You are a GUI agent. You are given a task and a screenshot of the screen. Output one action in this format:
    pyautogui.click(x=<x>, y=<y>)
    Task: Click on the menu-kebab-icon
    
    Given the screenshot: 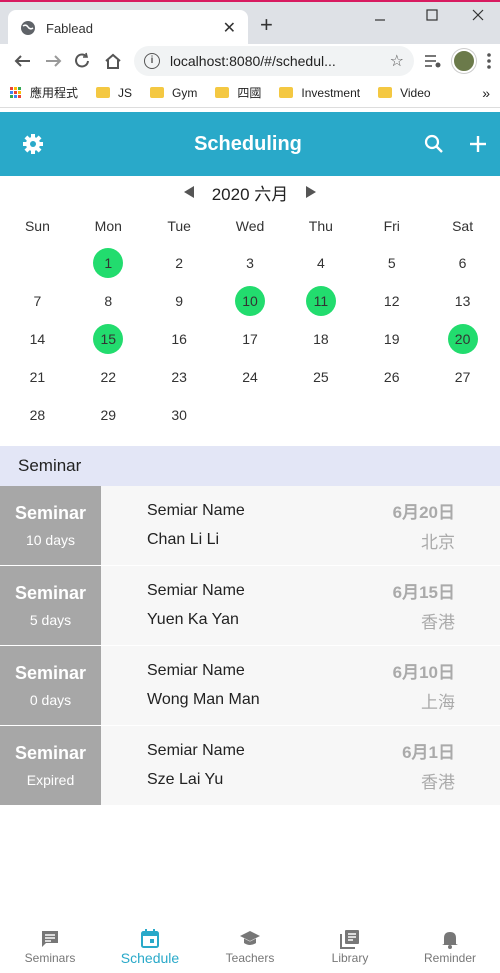 What is the action you would take?
    pyautogui.click(x=489, y=61)
    